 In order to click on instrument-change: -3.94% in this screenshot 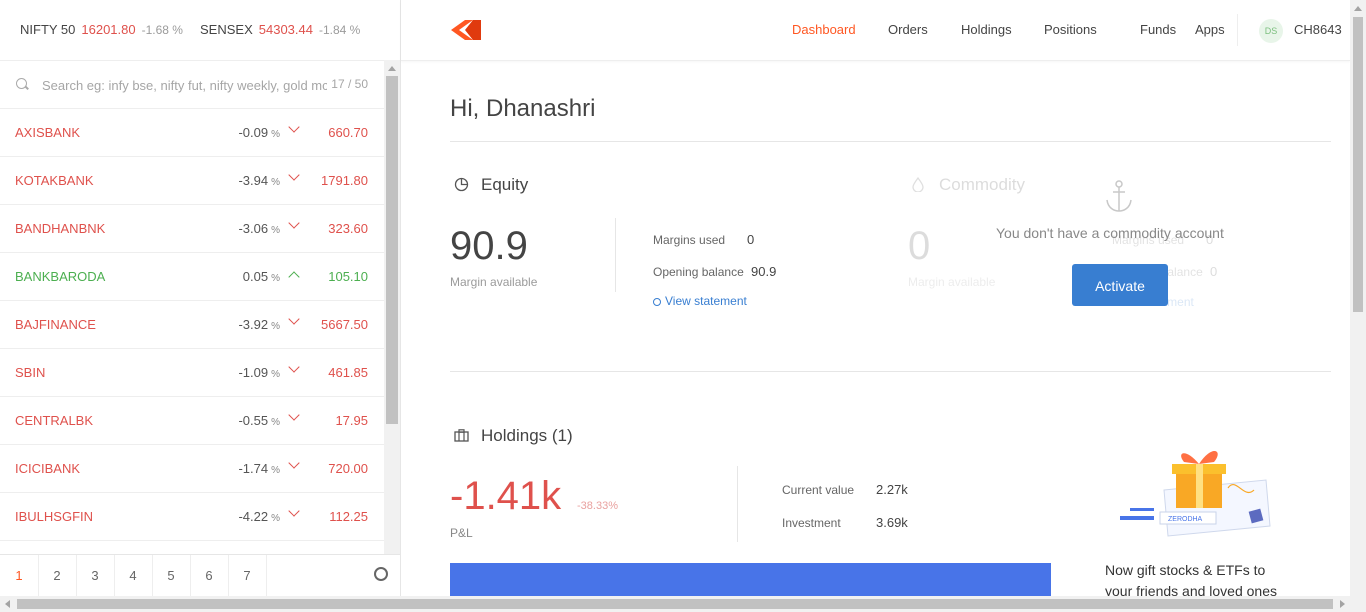, I will do `click(259, 180)`.